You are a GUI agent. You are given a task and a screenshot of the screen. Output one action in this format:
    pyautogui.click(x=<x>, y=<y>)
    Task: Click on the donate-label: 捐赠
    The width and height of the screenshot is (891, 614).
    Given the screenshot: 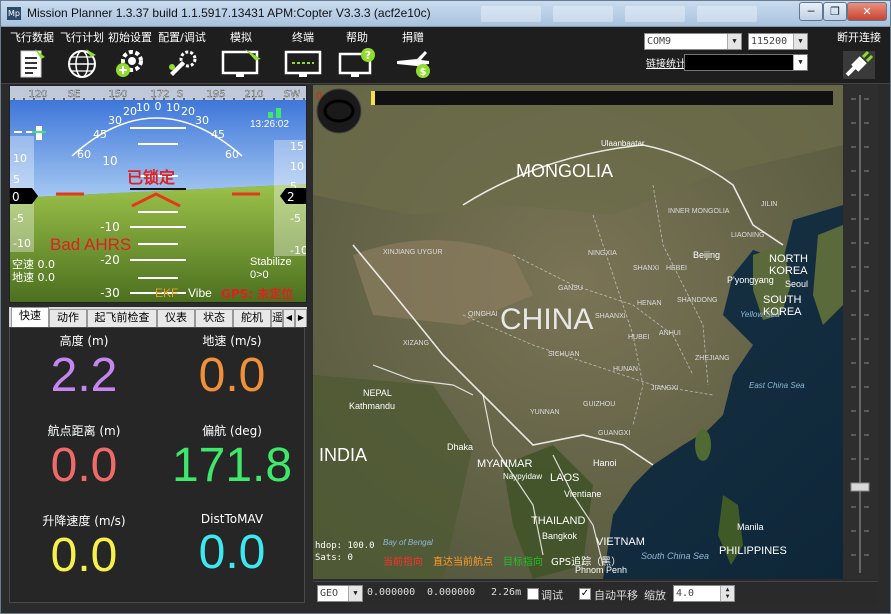 What is the action you would take?
    pyautogui.click(x=413, y=37)
    